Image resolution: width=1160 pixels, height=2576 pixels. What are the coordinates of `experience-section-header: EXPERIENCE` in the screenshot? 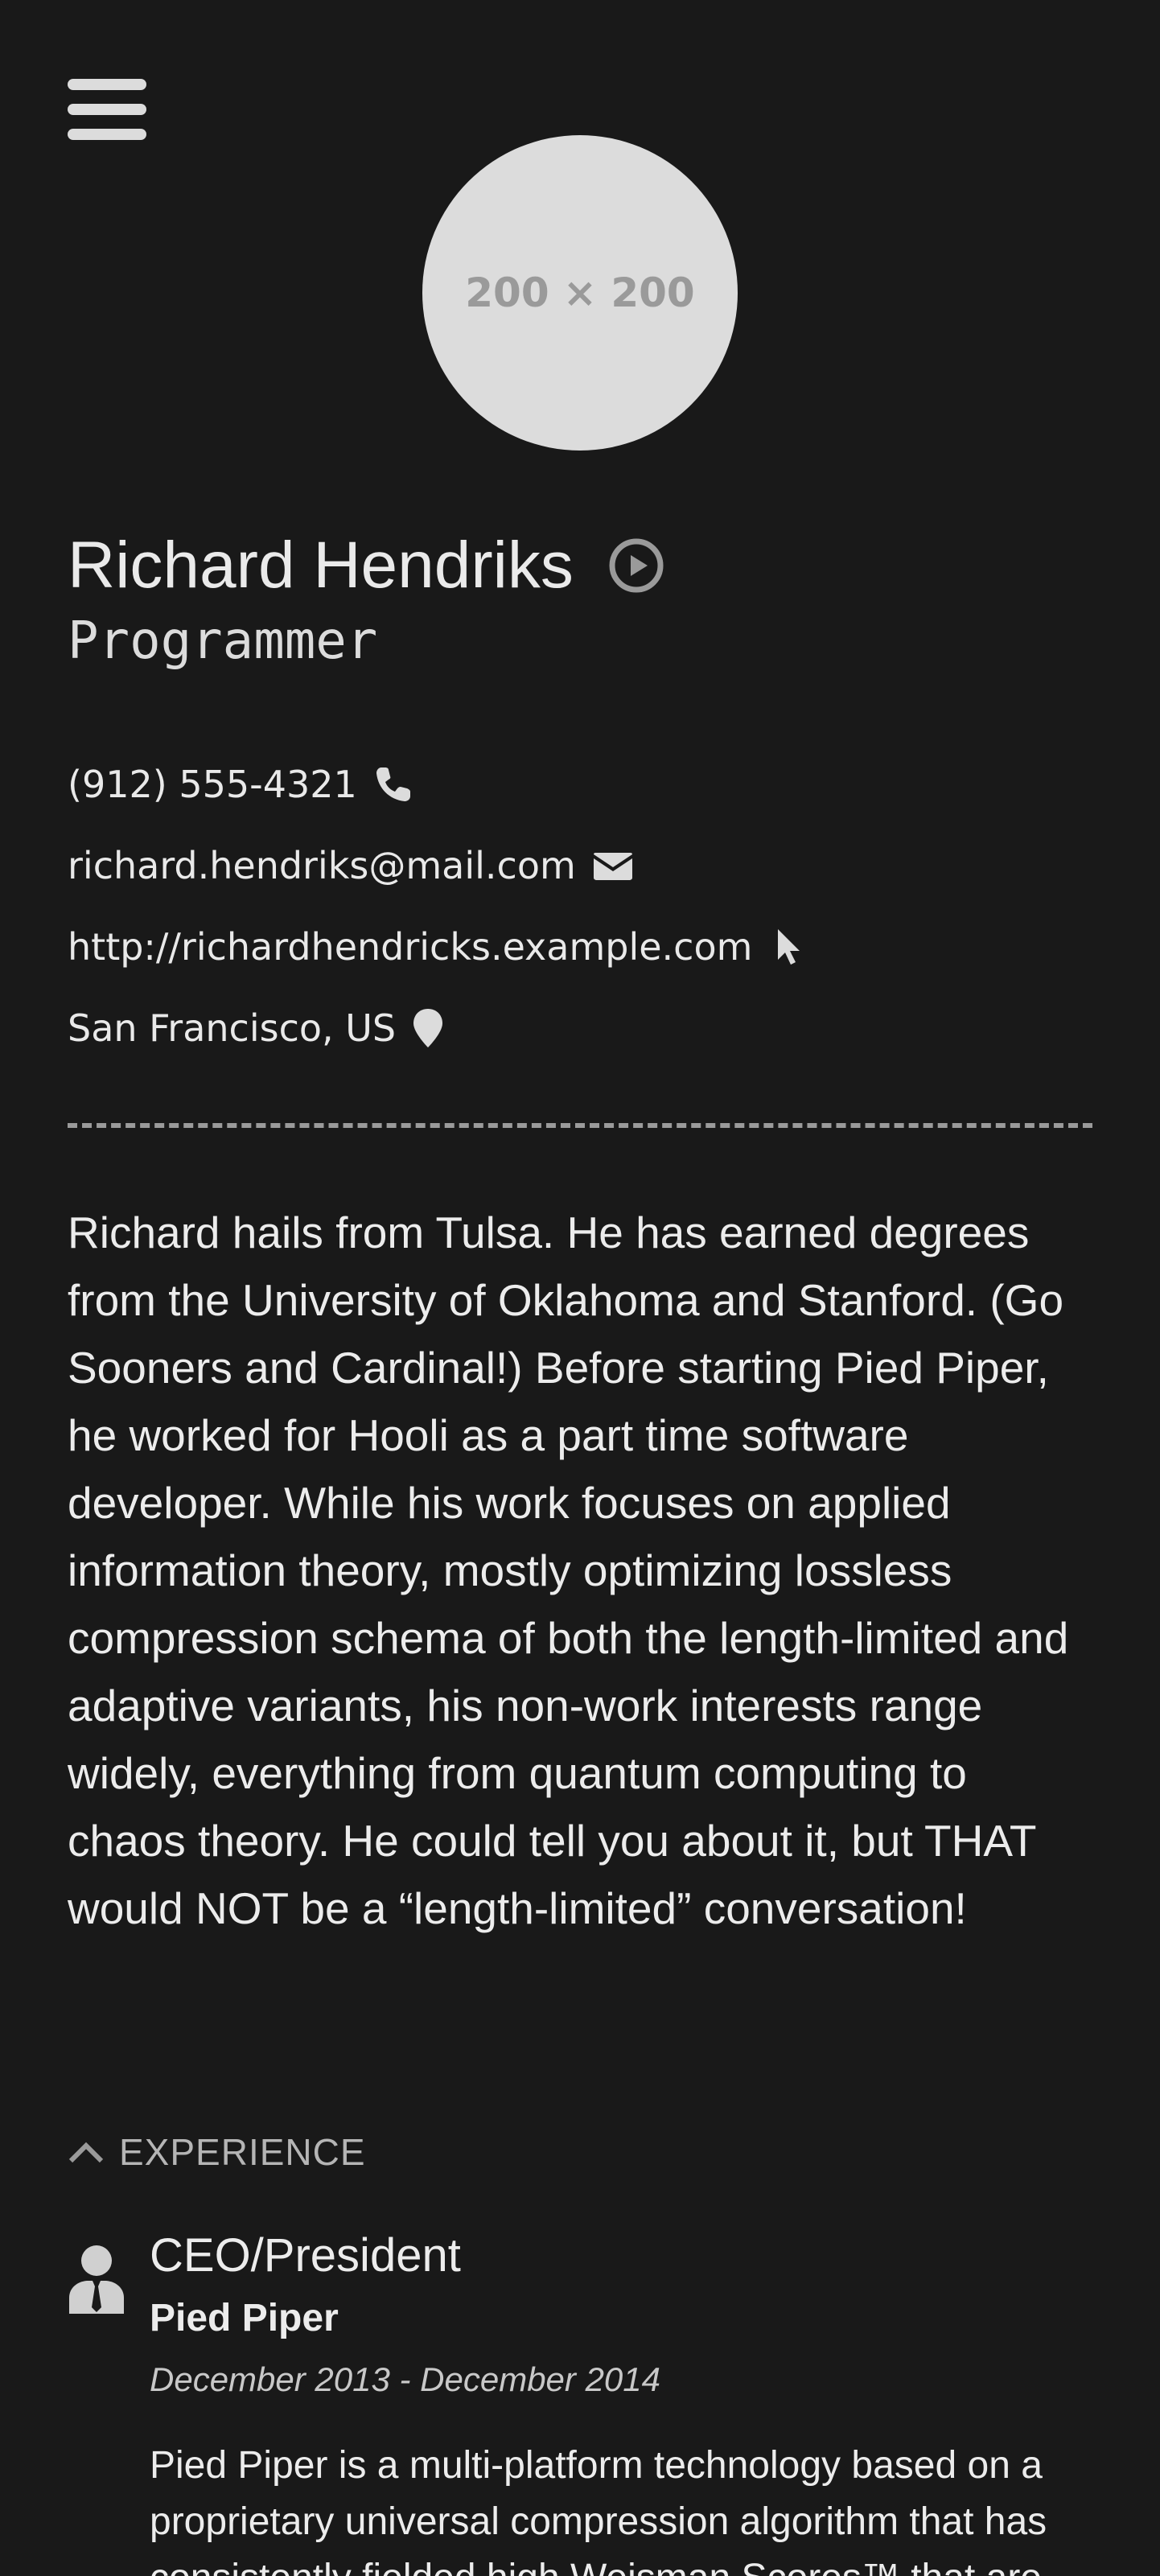 It's located at (217, 2152).